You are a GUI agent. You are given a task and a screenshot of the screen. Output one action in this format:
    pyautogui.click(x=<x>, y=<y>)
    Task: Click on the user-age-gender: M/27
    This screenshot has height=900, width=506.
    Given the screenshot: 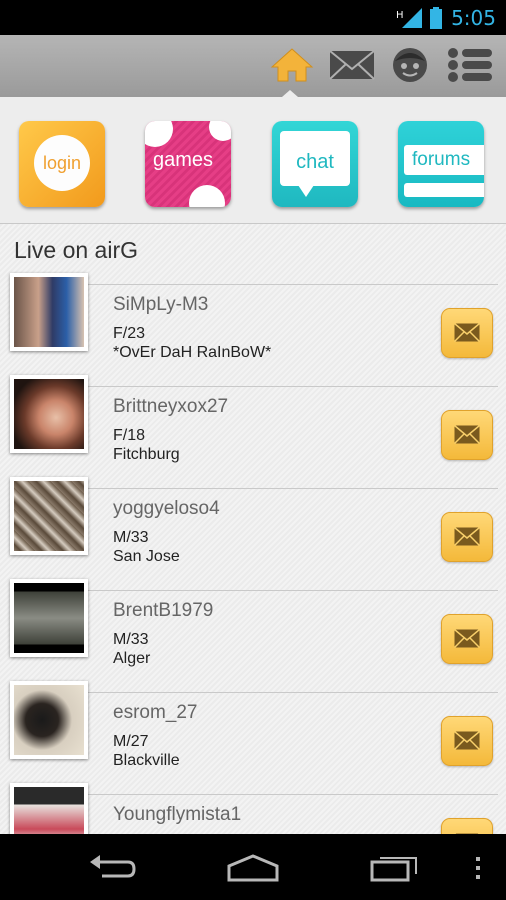 What is the action you would take?
    pyautogui.click(x=131, y=741)
    